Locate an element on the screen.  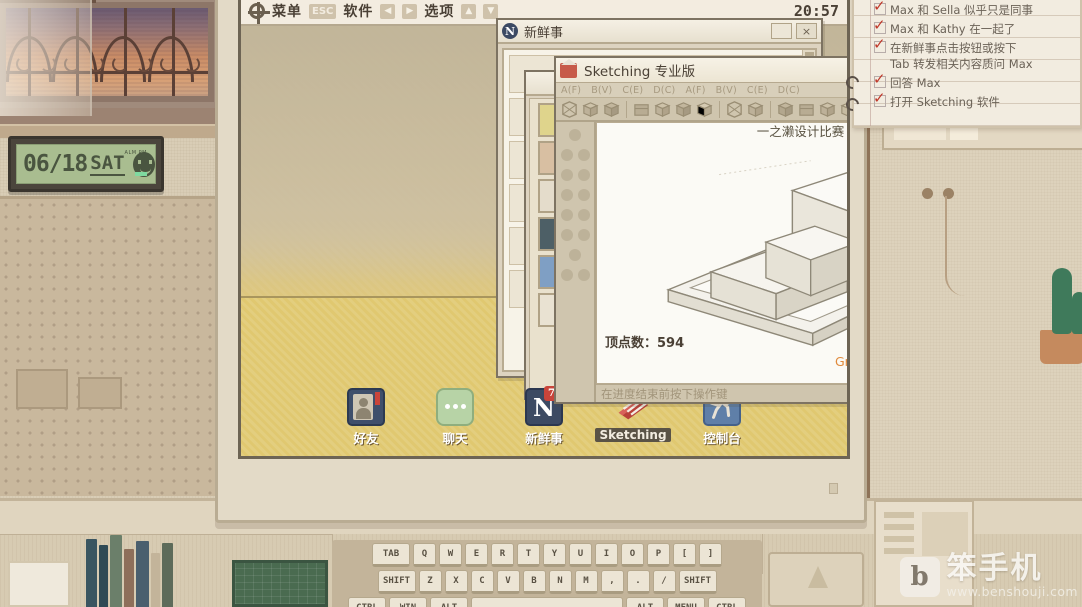
key-b: B is located at coordinates (534, 582).